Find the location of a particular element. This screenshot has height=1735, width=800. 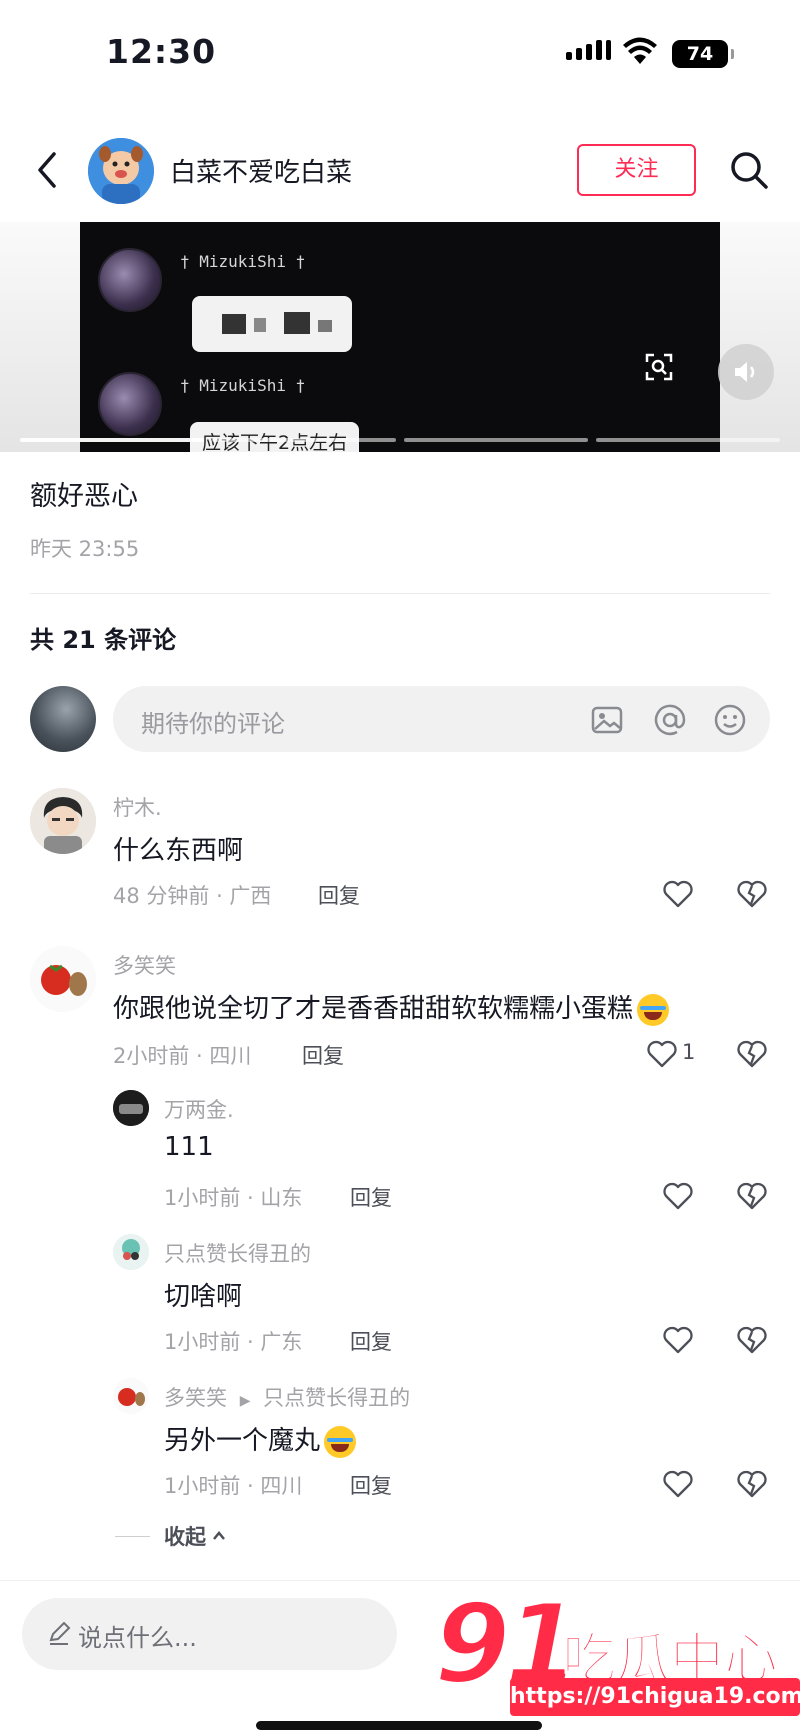

comment-input-placeholder: 期待你的评论 is located at coordinates (213, 724).